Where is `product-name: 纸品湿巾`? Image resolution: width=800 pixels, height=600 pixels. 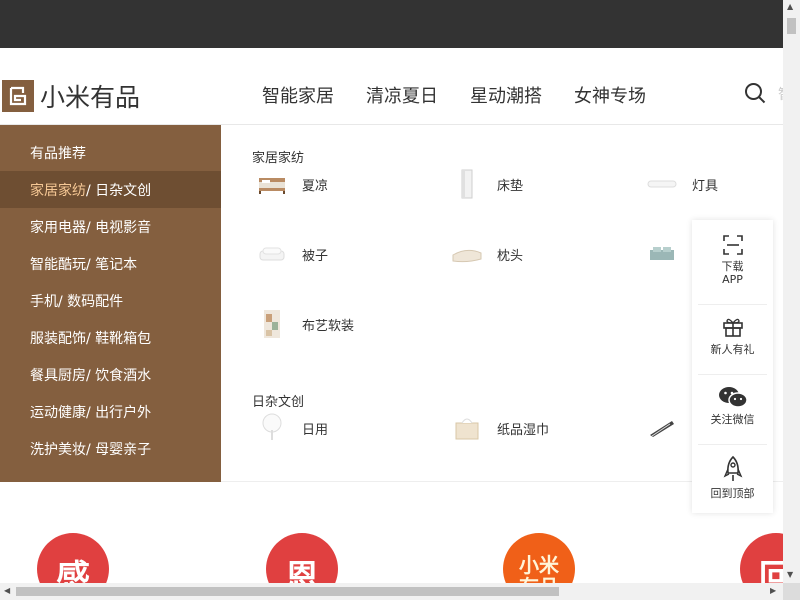
product-name: 纸品湿巾 is located at coordinates (523, 430).